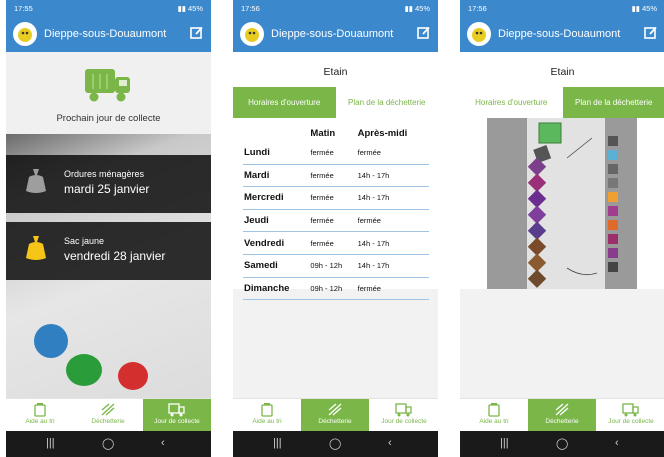 This screenshot has height=457, width=664. What do you see at coordinates (323, 133) in the screenshot?
I see `table-header: Matin` at bounding box center [323, 133].